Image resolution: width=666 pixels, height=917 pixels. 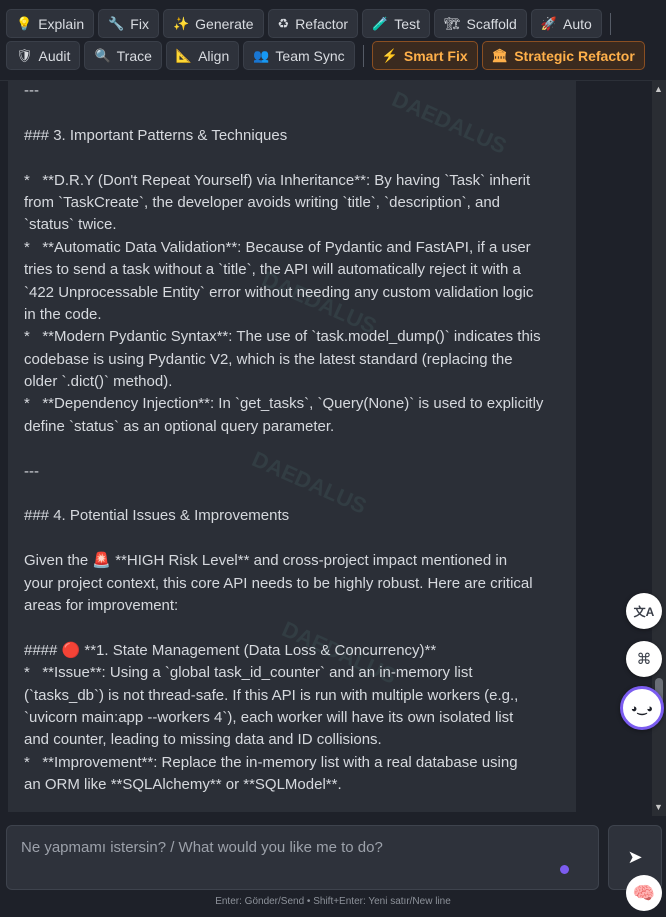 I want to click on response-line: in the code., so click(x=63, y=314).